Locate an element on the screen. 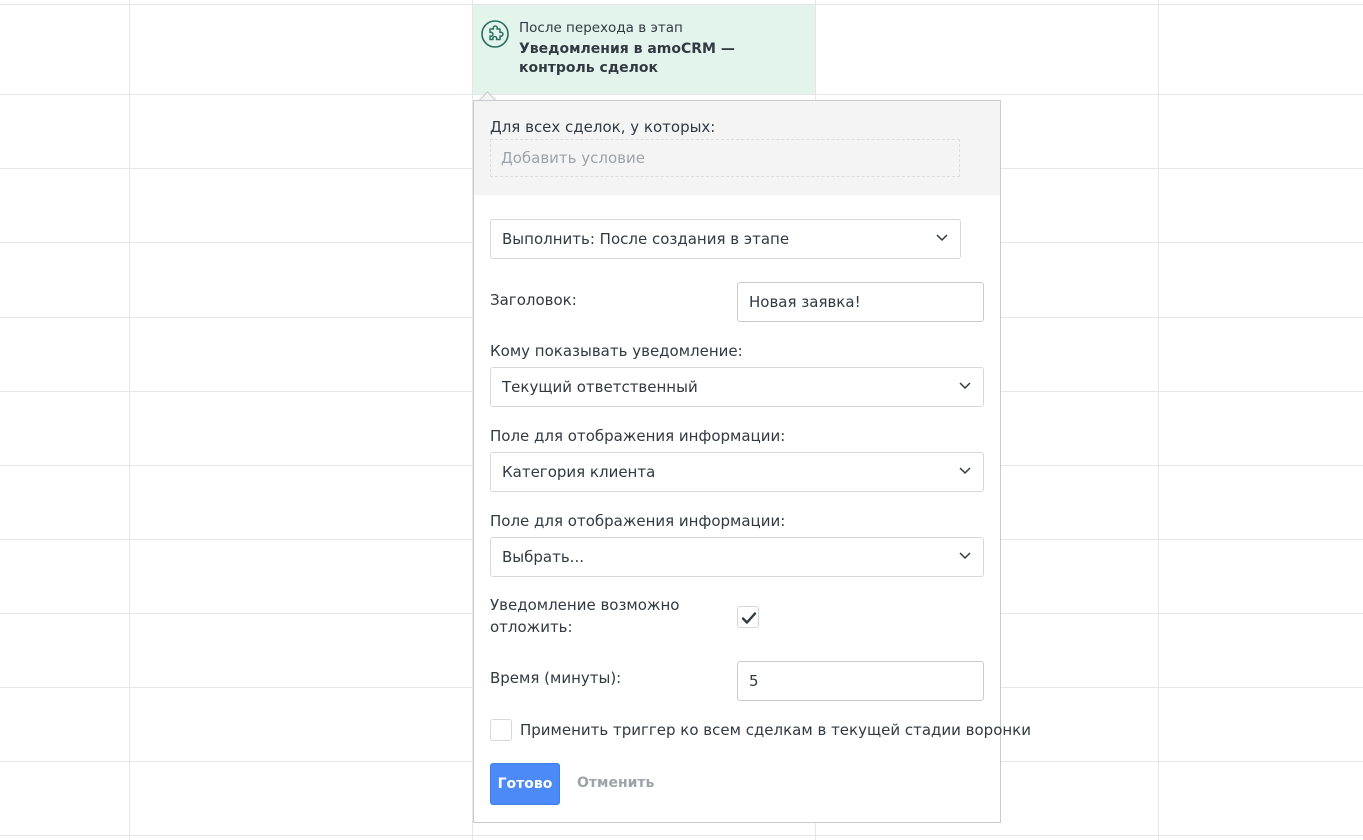  execute-select: Выполнить: После создания в этапе is located at coordinates (725, 239).